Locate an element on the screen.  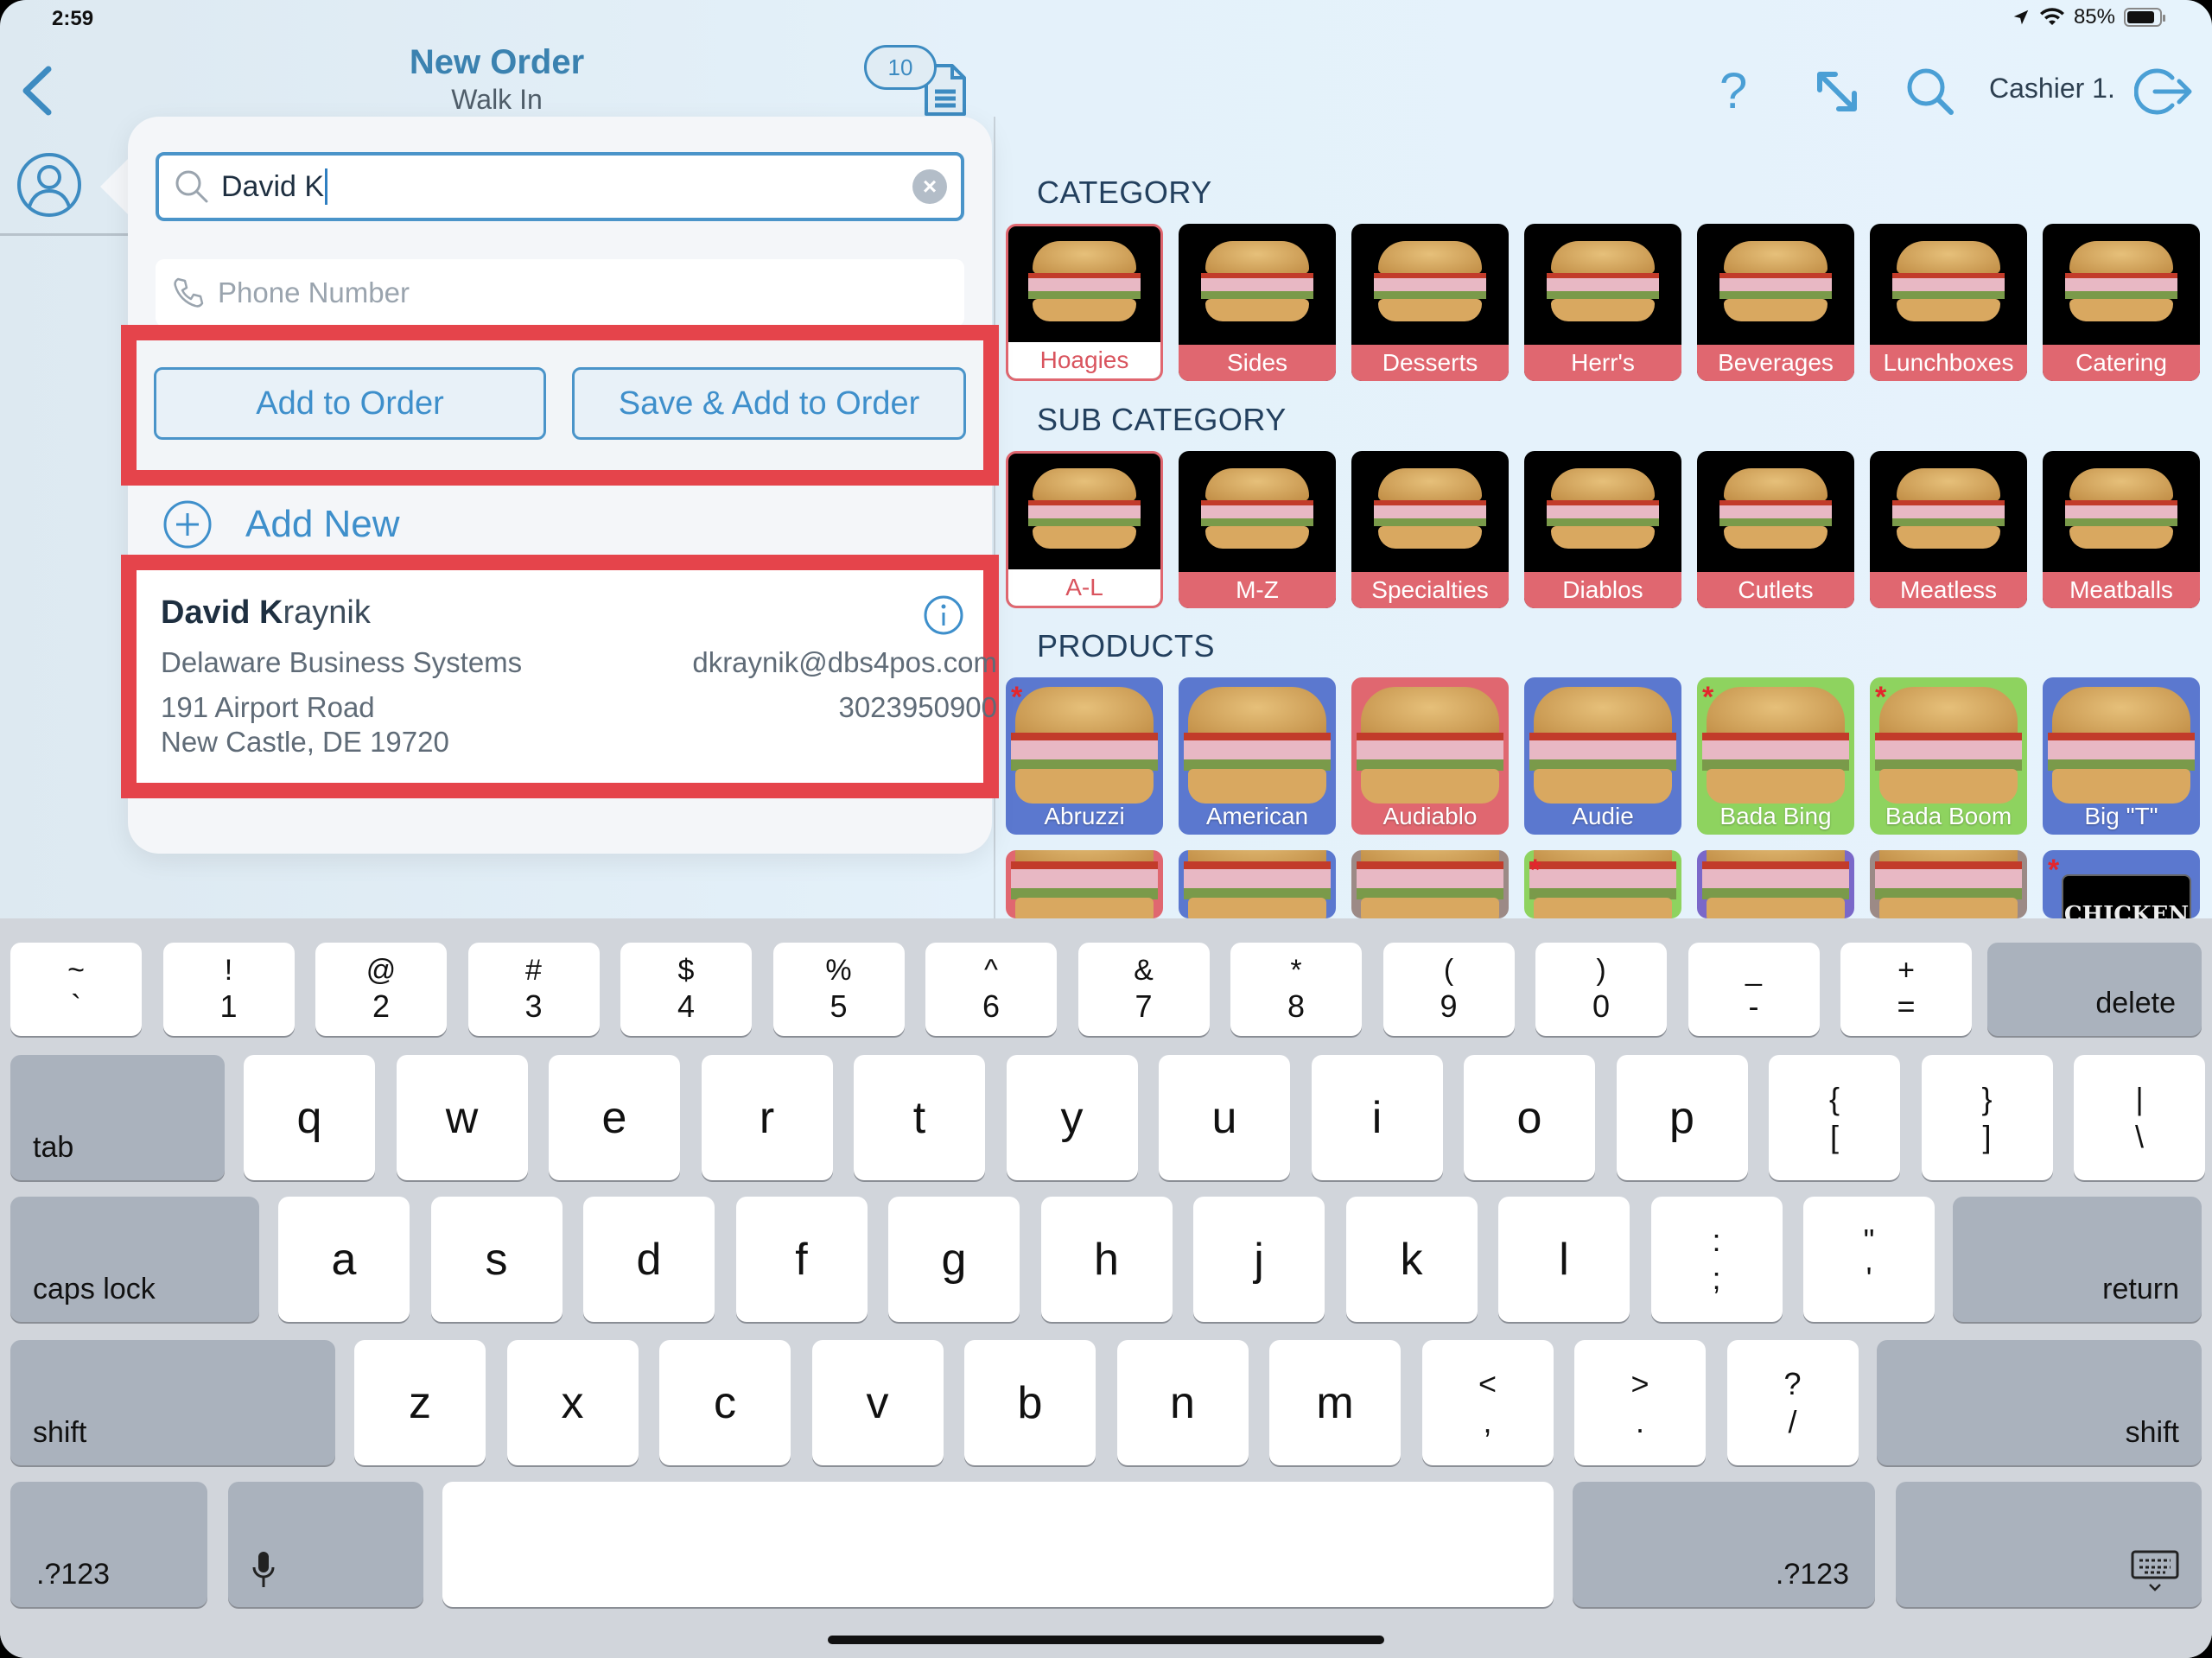
product-tile: Big "T" is located at coordinates (2121, 756).